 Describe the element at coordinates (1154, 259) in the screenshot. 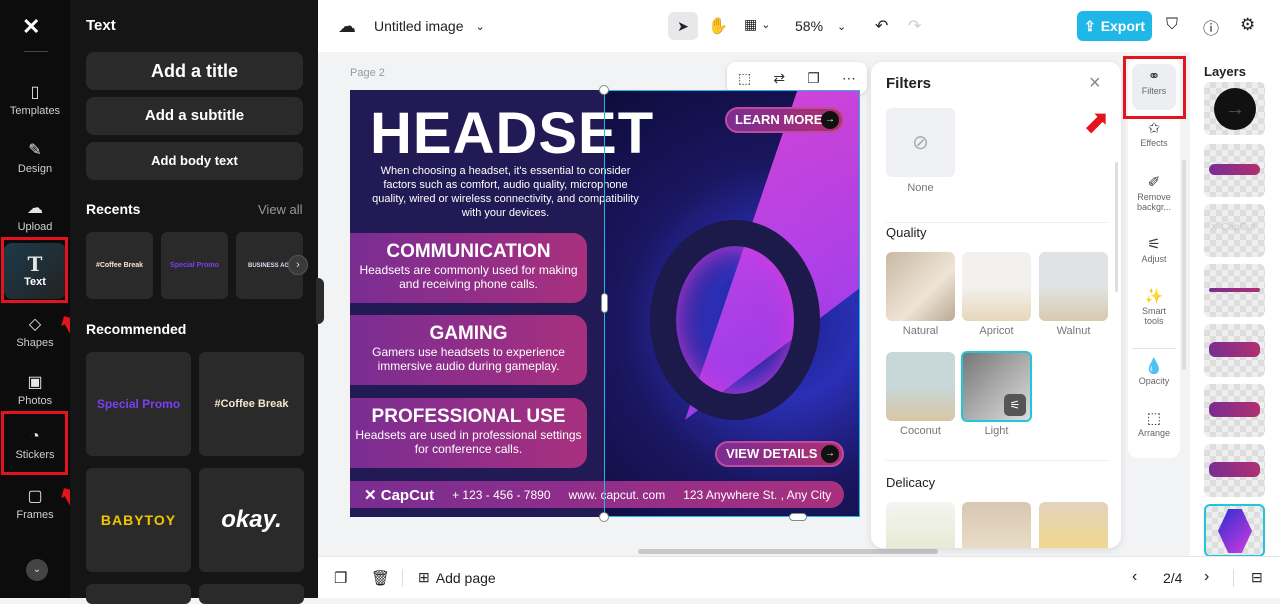

I see `tool-label: Adjust` at that location.